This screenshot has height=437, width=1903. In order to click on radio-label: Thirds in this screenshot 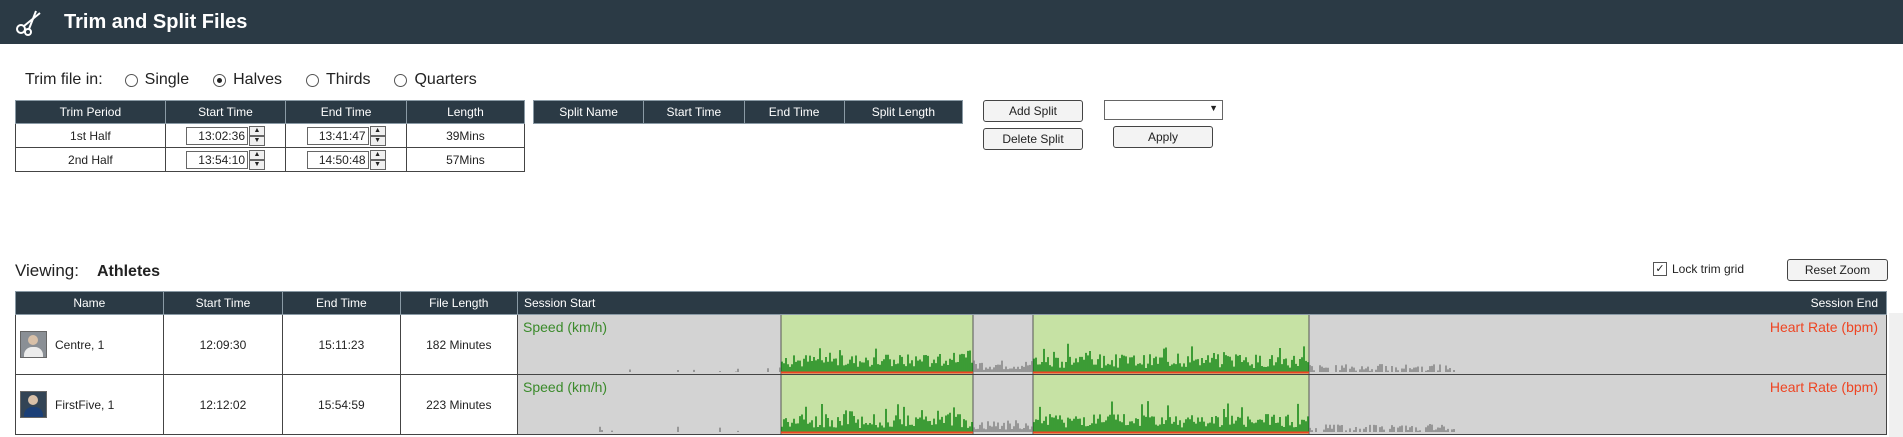, I will do `click(348, 79)`.